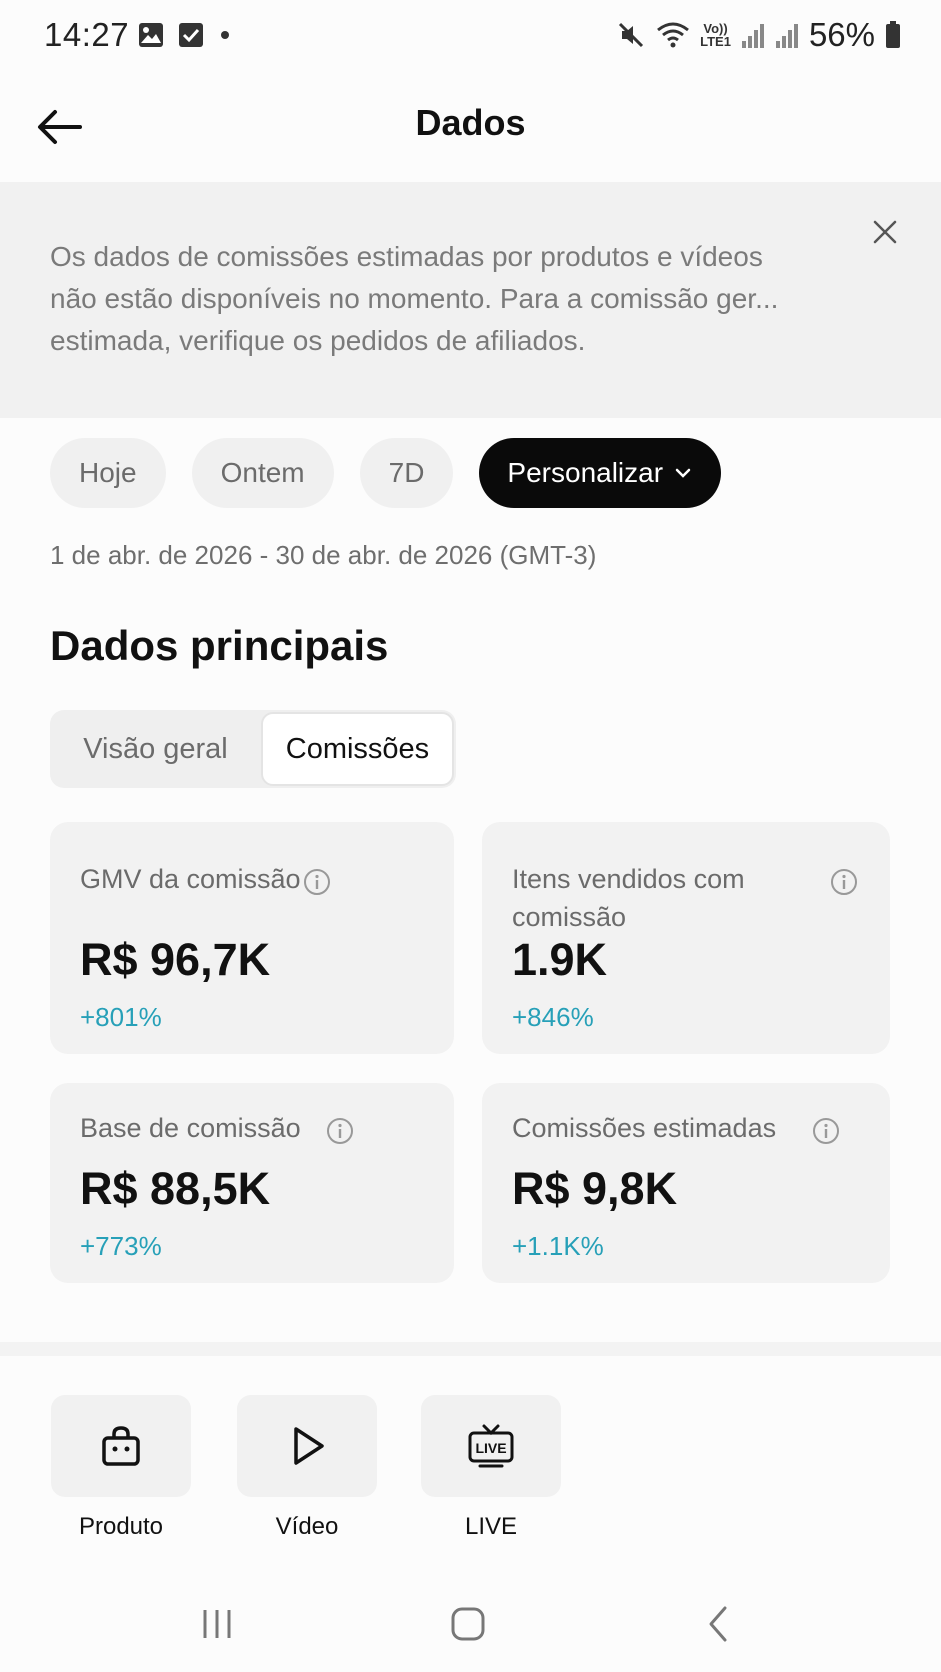 The image size is (941, 1672). What do you see at coordinates (470, 1349) in the screenshot?
I see `section-divider` at bounding box center [470, 1349].